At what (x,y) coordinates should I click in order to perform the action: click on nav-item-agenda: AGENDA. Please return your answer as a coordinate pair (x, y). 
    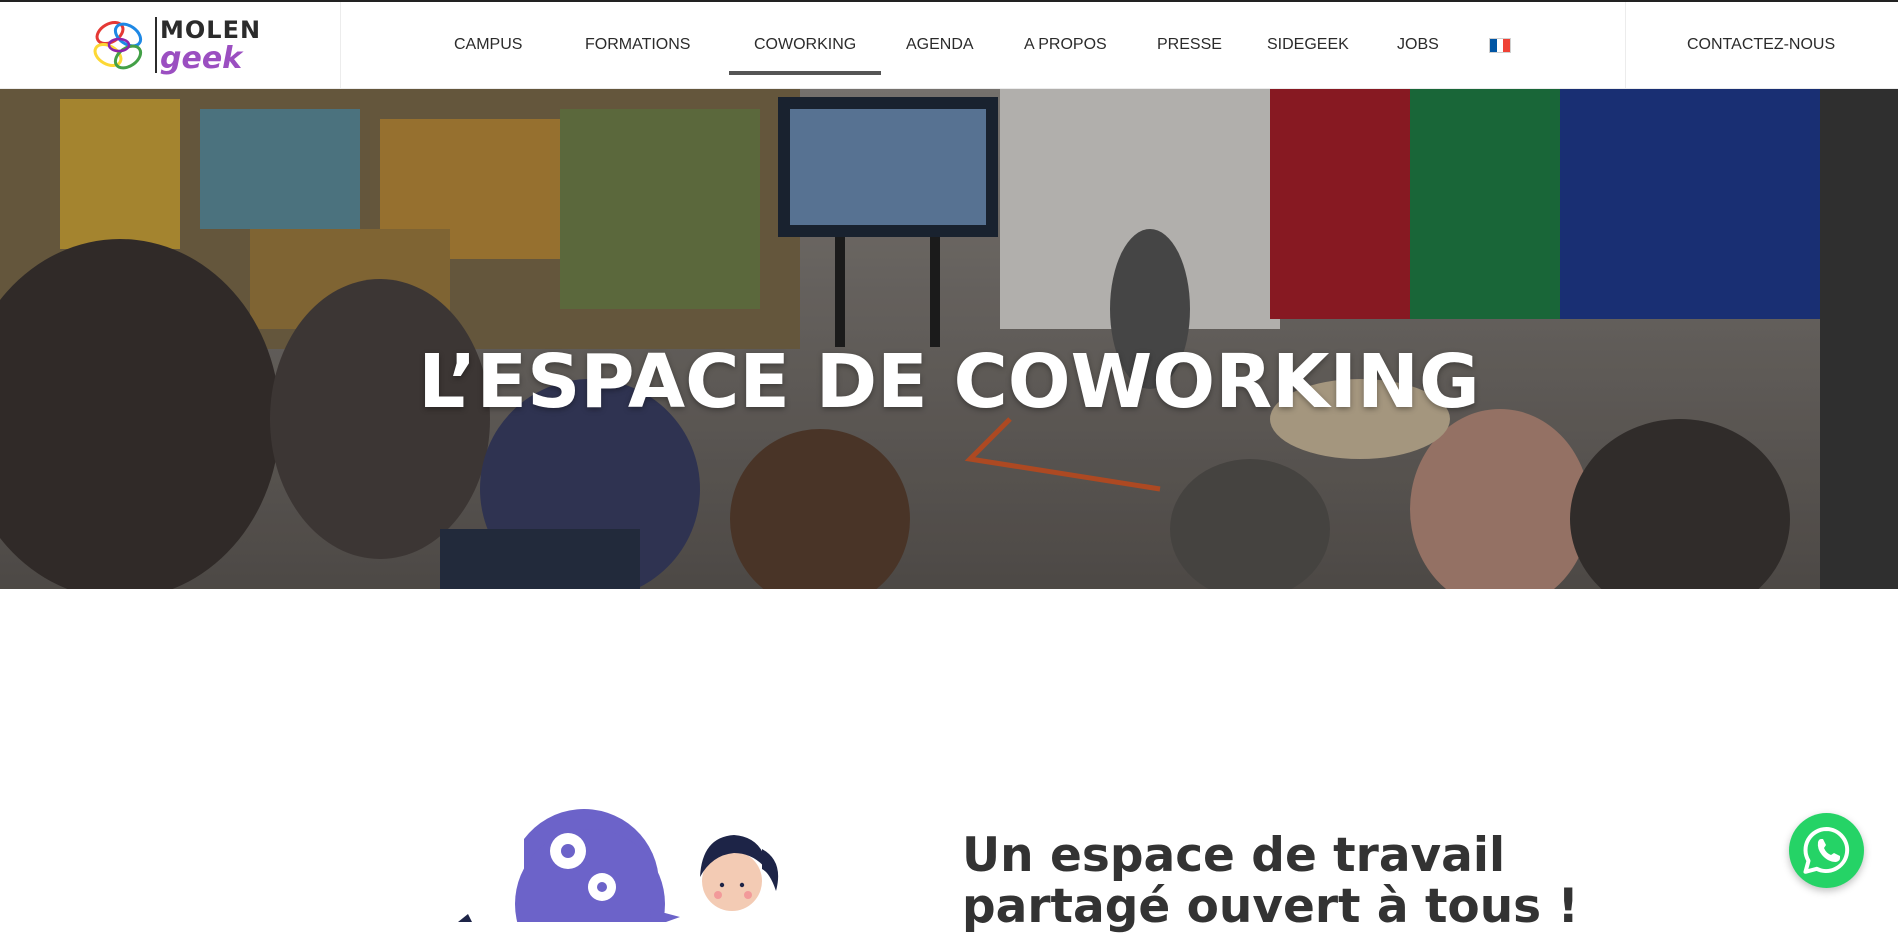
    Looking at the image, I should click on (940, 45).